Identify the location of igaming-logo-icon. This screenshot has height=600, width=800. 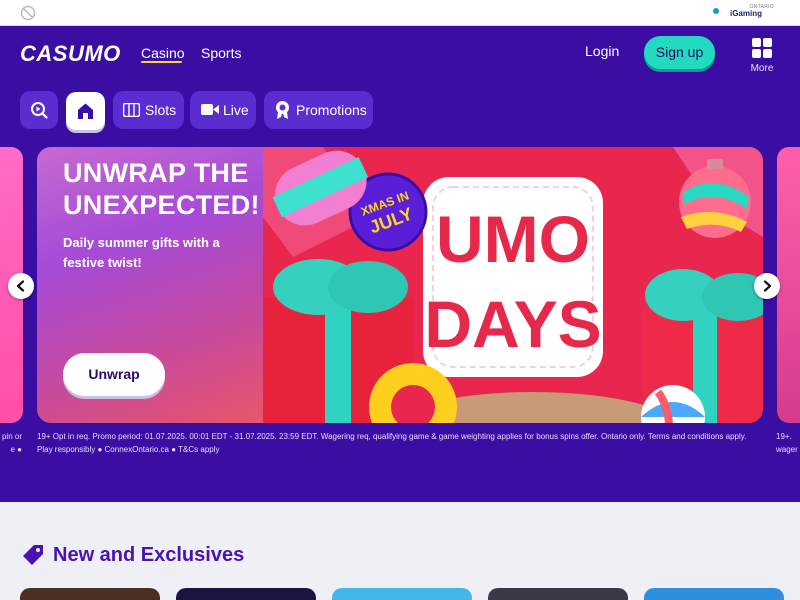
(716, 11).